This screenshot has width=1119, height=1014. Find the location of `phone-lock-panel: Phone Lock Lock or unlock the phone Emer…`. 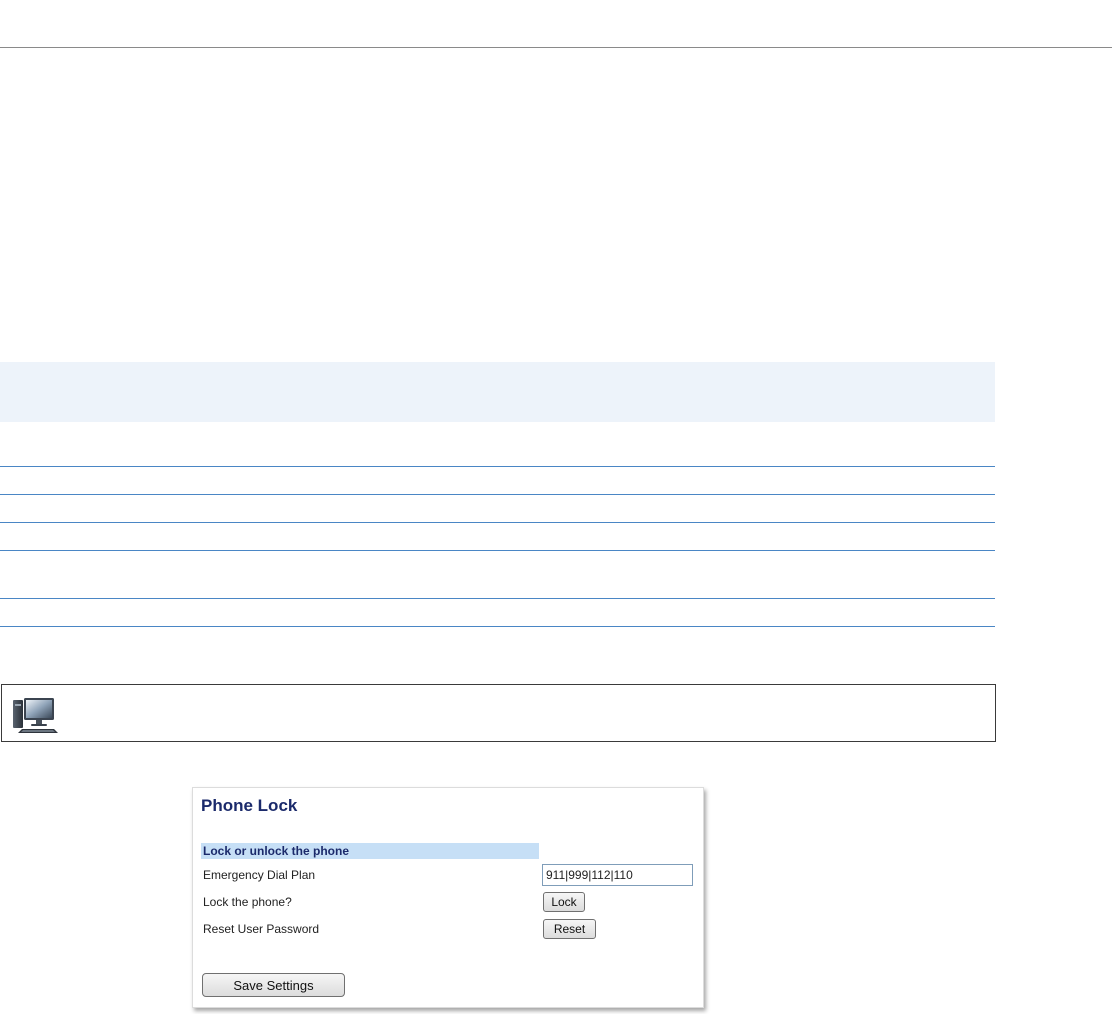

phone-lock-panel: Phone Lock Lock or unlock the phone Emer… is located at coordinates (448, 897).